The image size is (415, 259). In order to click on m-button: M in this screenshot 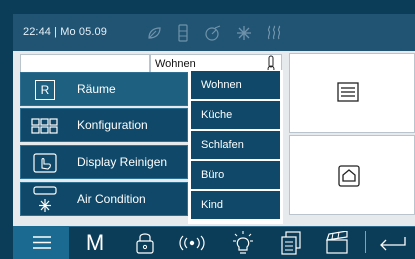, I will do `click(95, 242)`.